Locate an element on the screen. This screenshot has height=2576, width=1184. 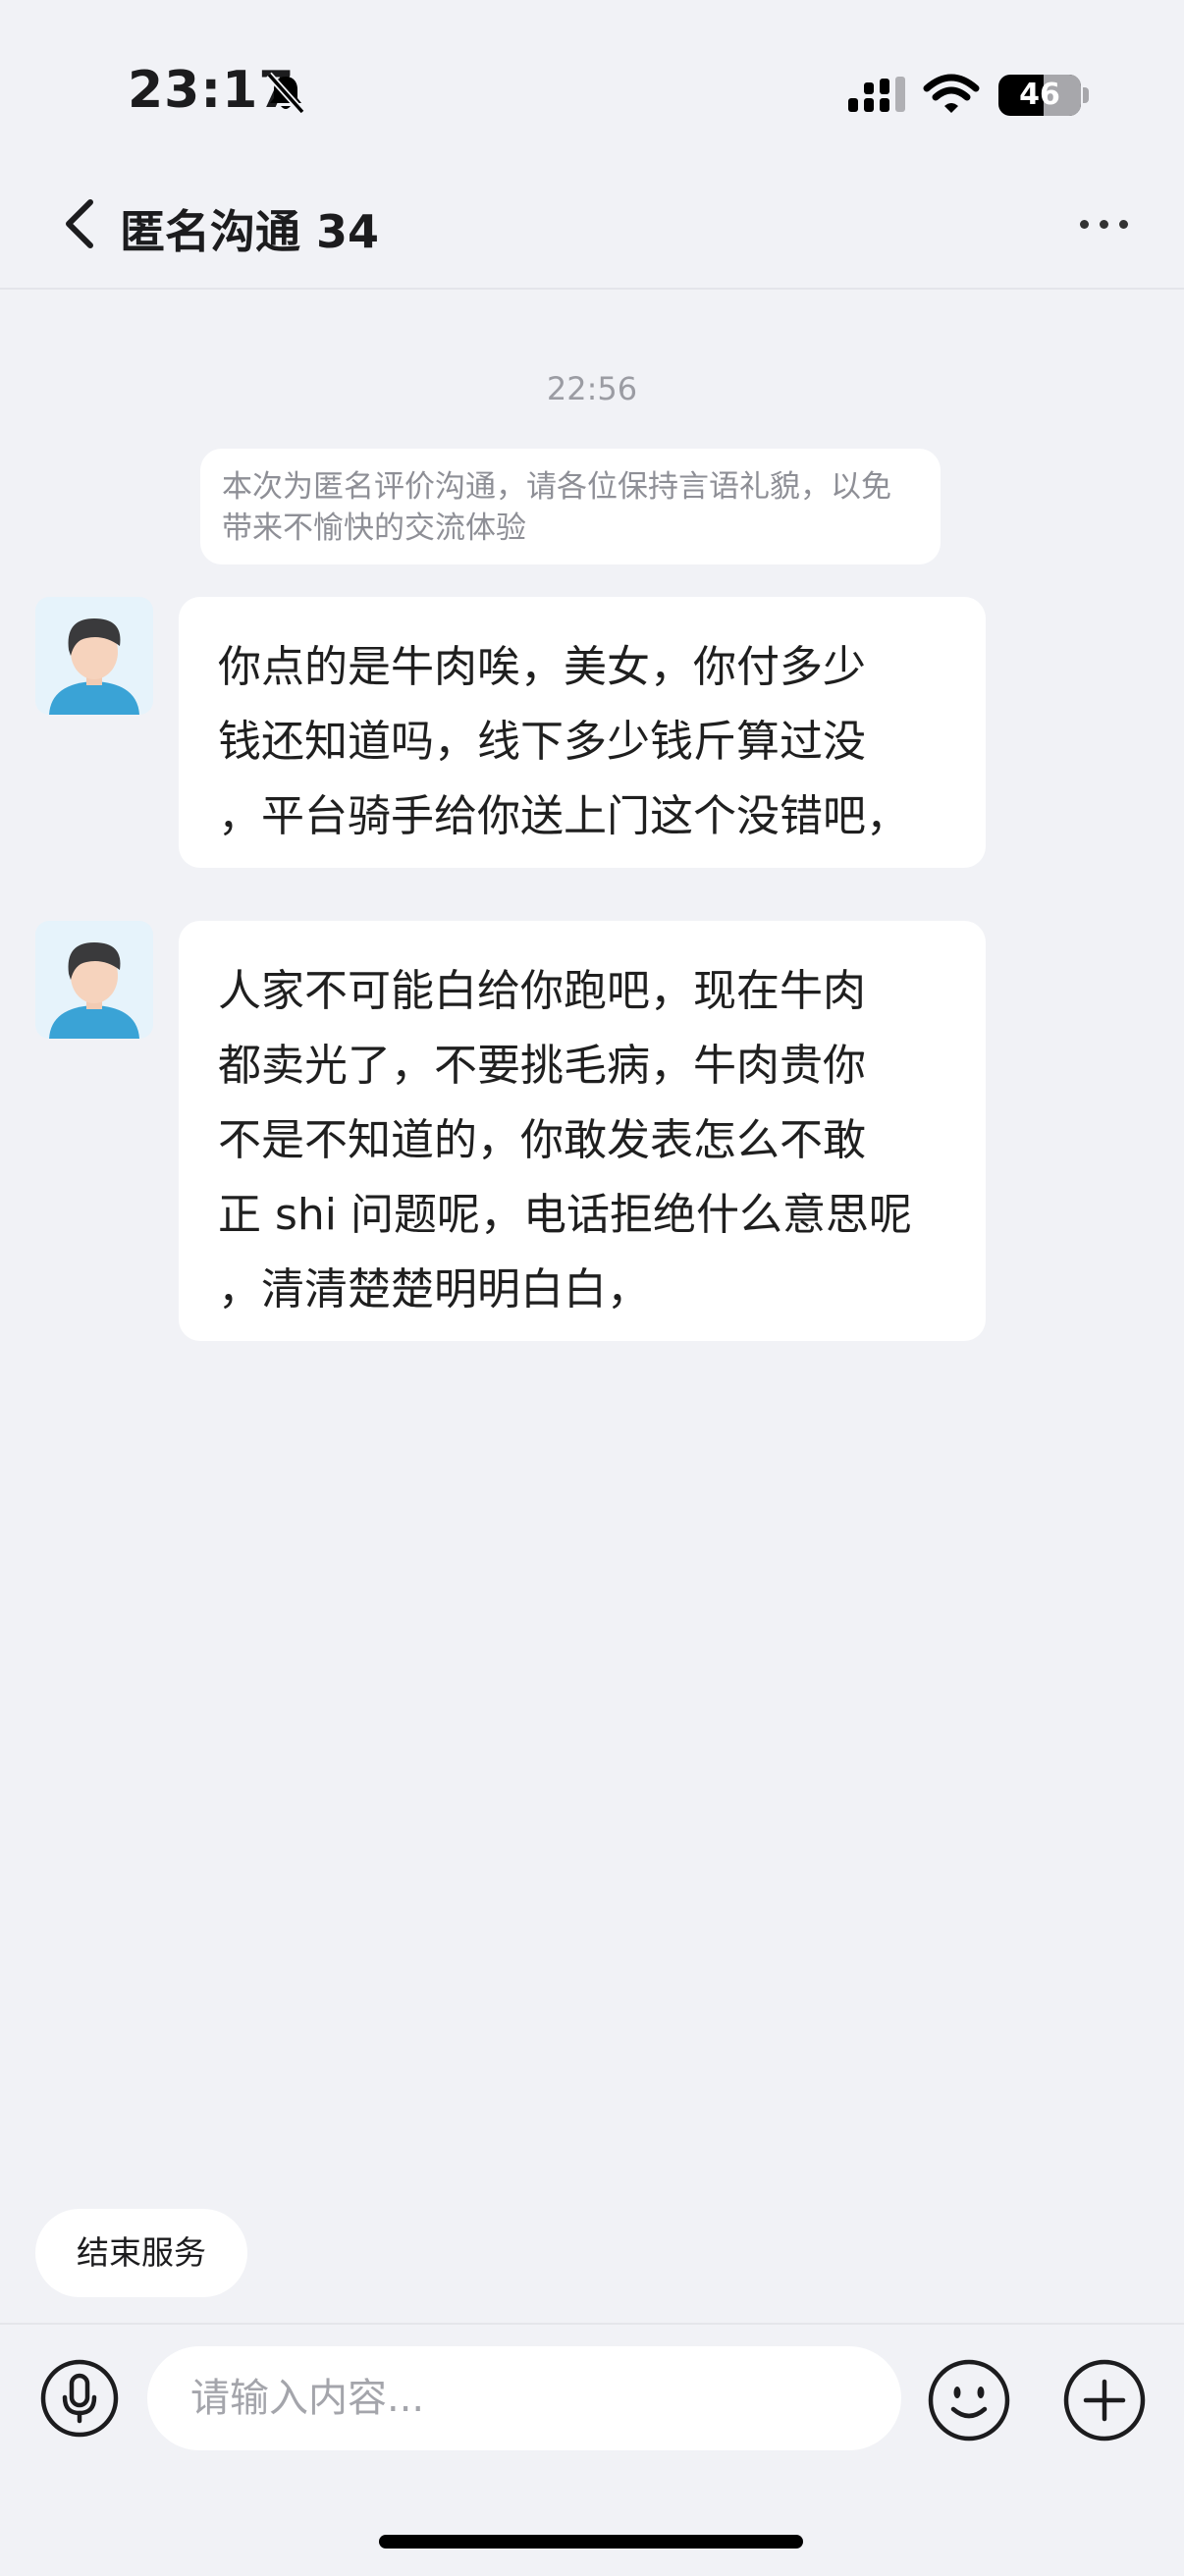
battery-cap is located at coordinates (1086, 95).